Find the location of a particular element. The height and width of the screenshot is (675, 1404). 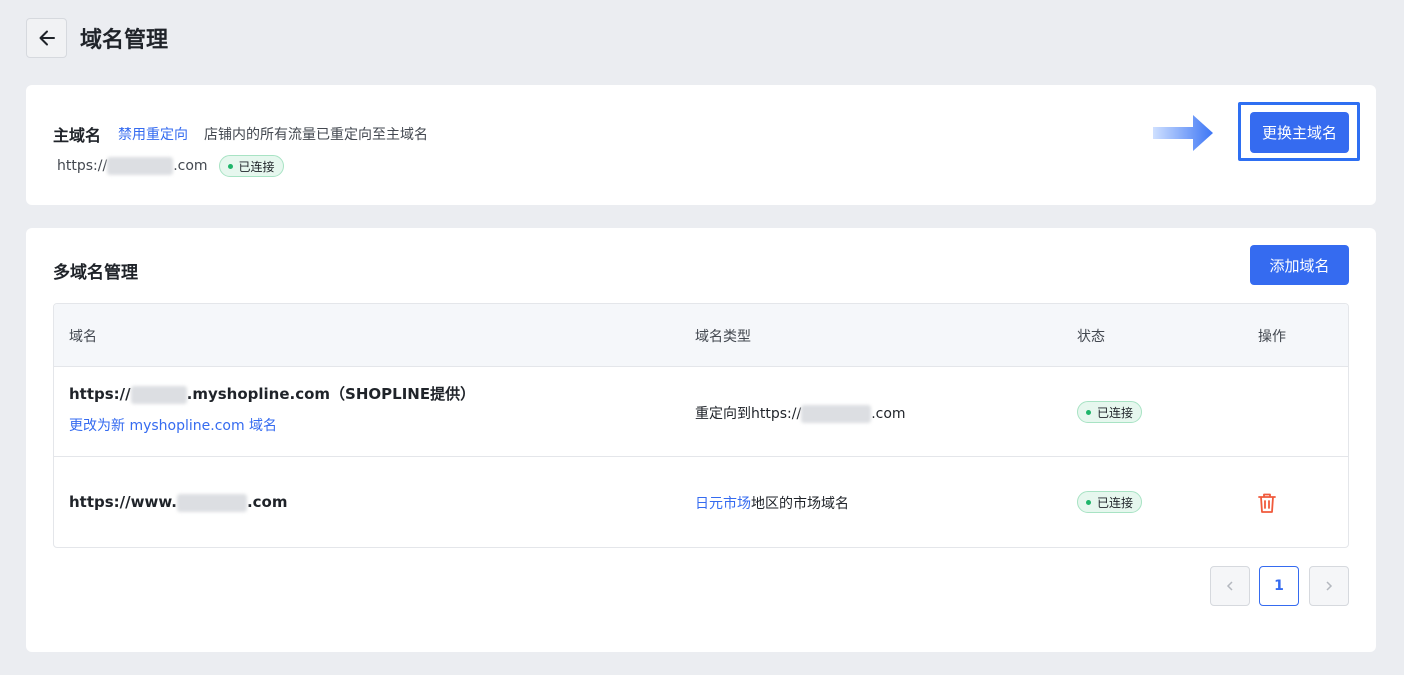

chevron-left-icon is located at coordinates (1229, 586).